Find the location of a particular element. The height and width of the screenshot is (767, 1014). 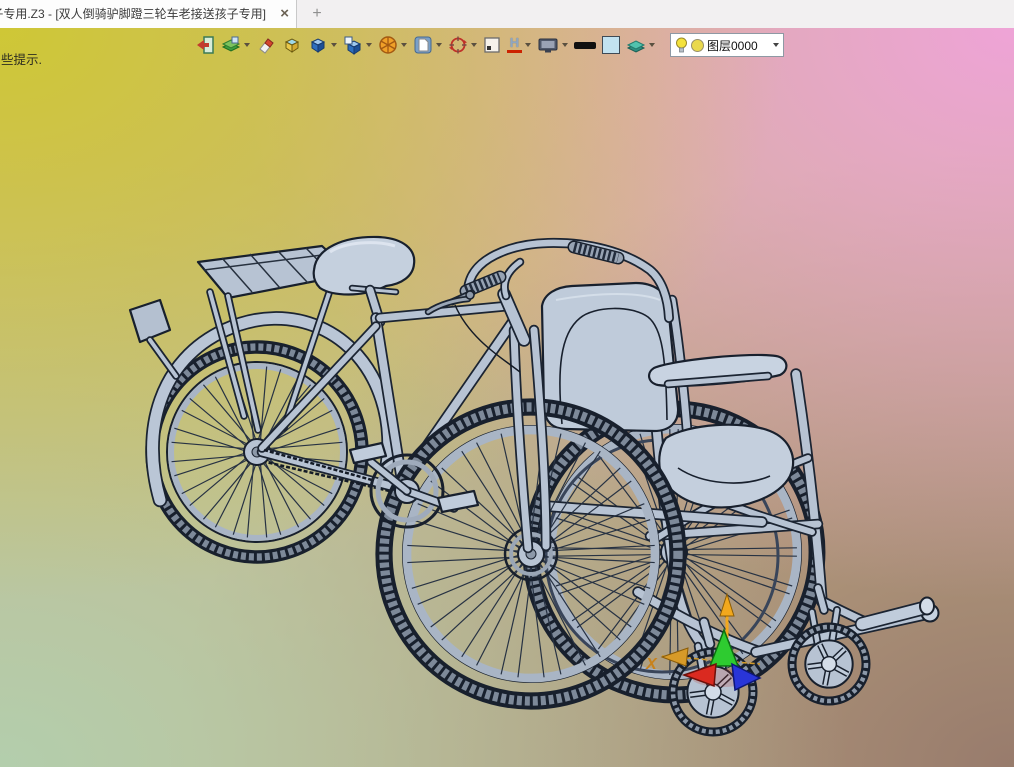

layer-manager-icon is located at coordinates (231, 44).